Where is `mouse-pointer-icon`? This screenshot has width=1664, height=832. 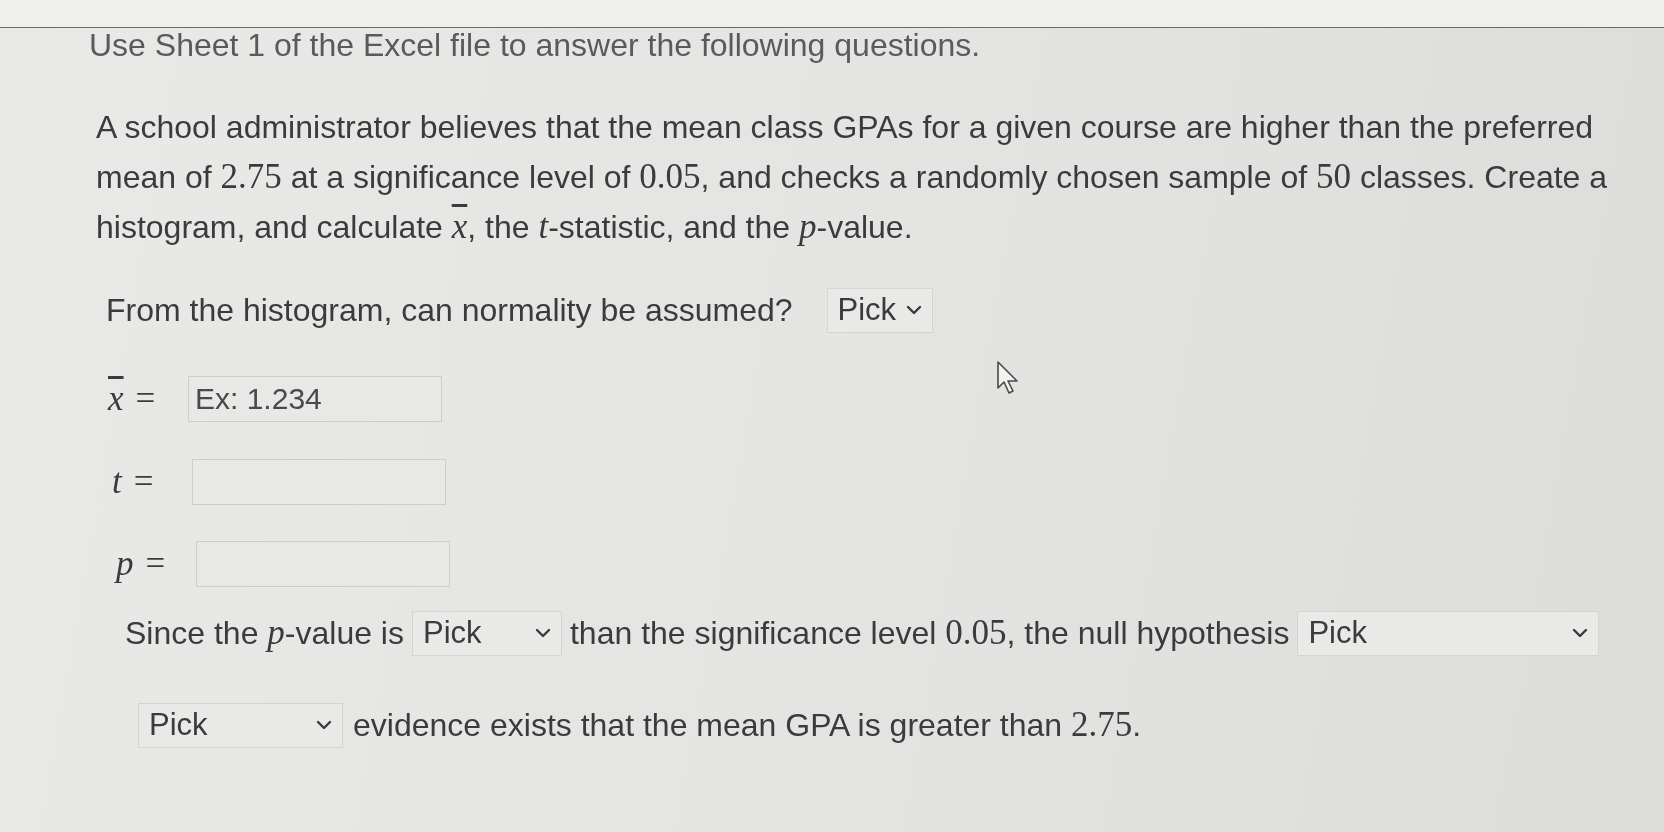 mouse-pointer-icon is located at coordinates (1008, 378).